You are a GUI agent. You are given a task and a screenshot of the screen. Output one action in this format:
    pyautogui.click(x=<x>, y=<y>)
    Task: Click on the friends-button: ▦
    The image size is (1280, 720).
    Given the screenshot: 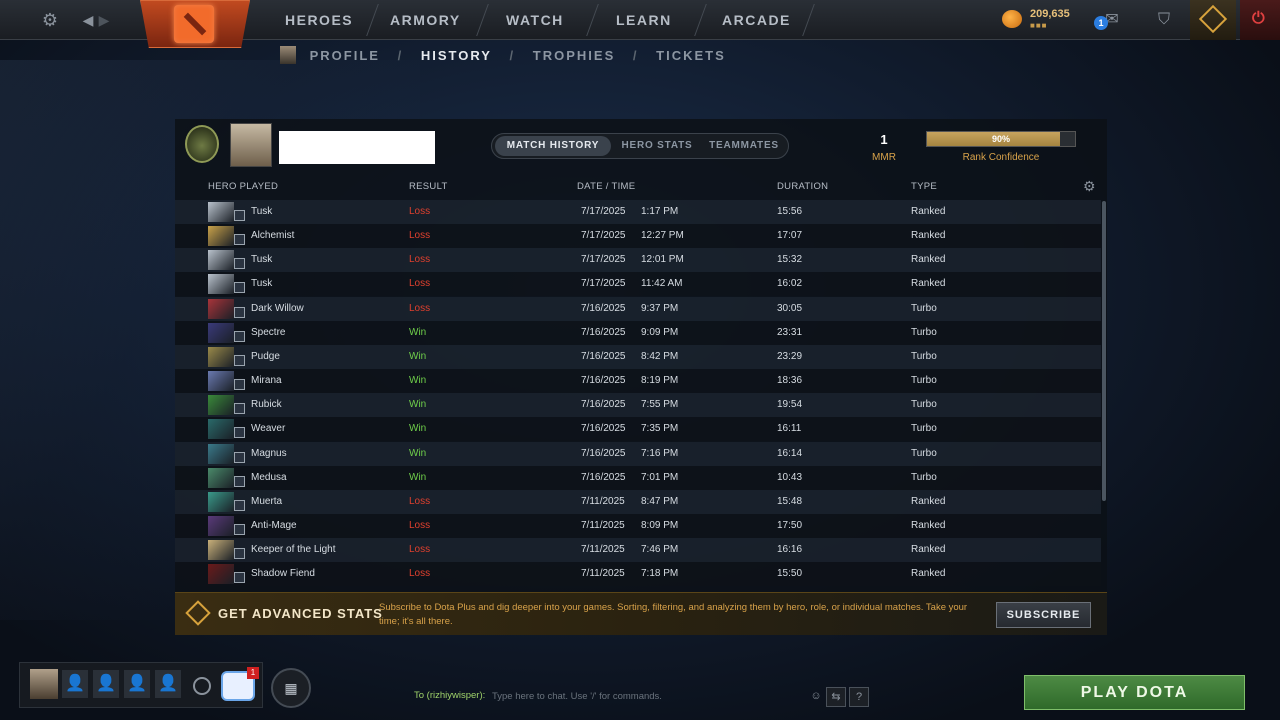 What is the action you would take?
    pyautogui.click(x=291, y=688)
    